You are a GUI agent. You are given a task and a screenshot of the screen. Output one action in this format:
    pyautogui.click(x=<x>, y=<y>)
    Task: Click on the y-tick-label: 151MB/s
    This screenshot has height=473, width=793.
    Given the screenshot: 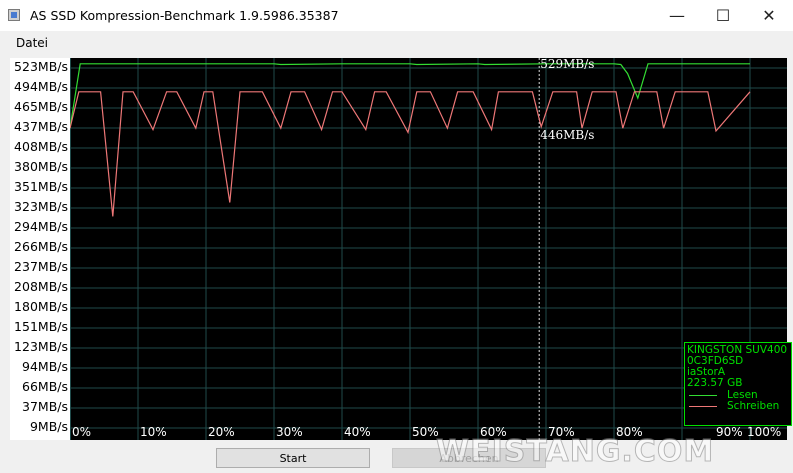 What is the action you would take?
    pyautogui.click(x=41, y=326)
    